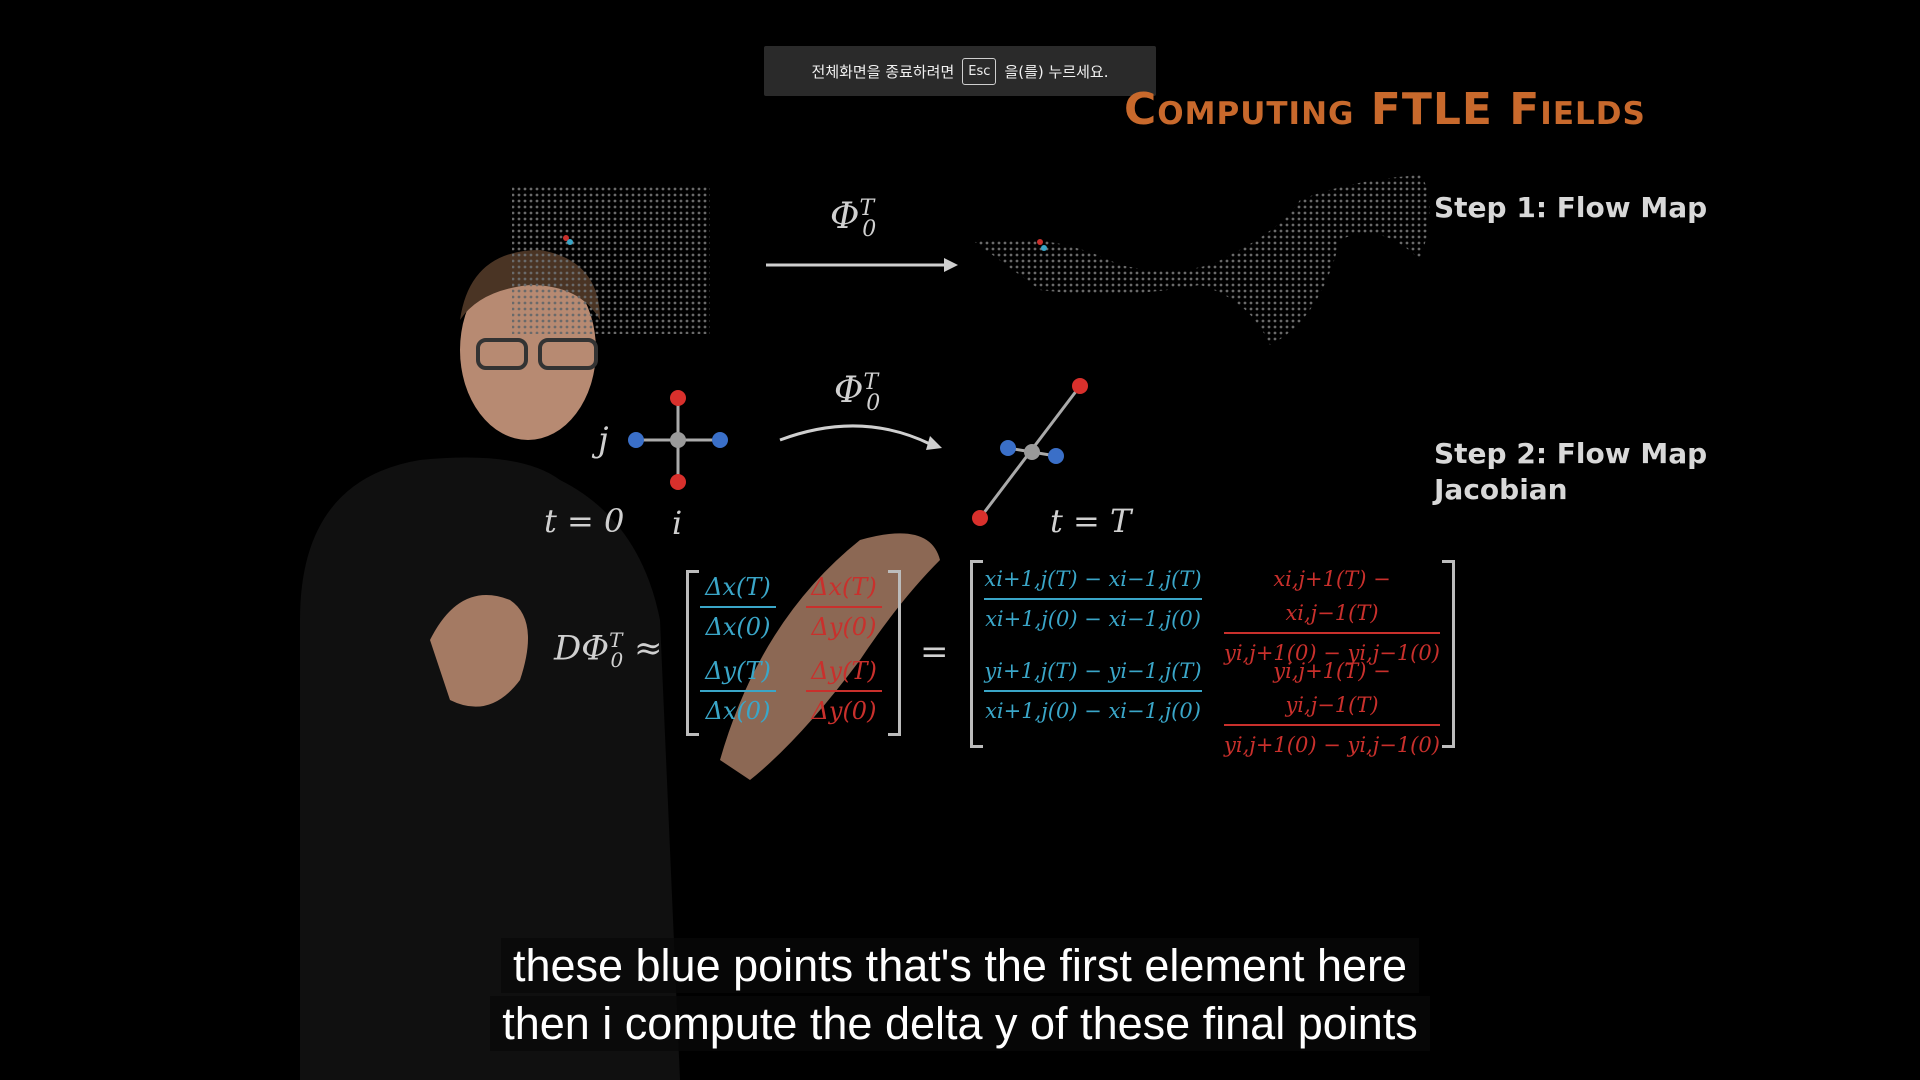  What do you see at coordinates (934, 443) in the screenshot?
I see `stencil-arrow-head` at bounding box center [934, 443].